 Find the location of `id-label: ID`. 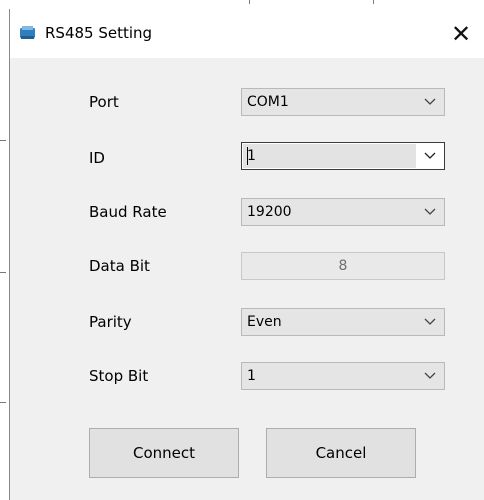

id-label: ID is located at coordinates (97, 158).